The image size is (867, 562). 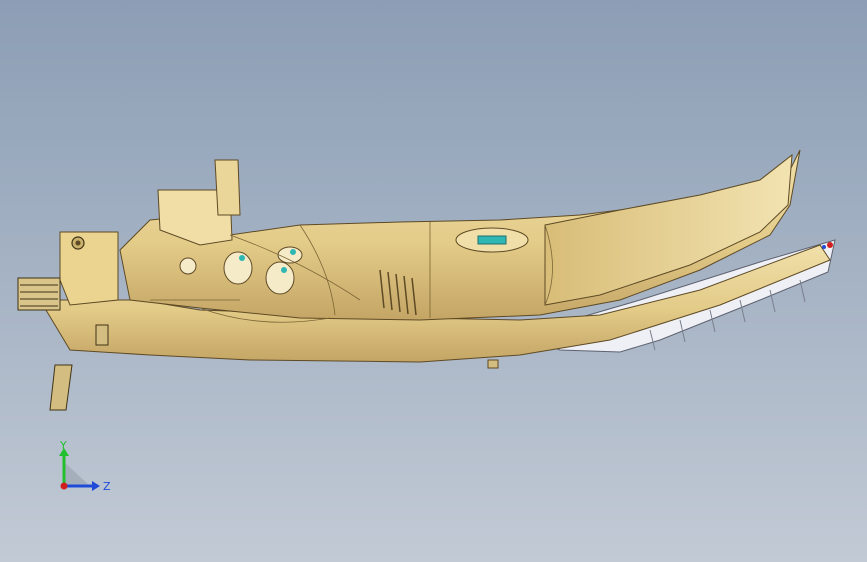 I want to click on left-grille, so click(x=39, y=294).